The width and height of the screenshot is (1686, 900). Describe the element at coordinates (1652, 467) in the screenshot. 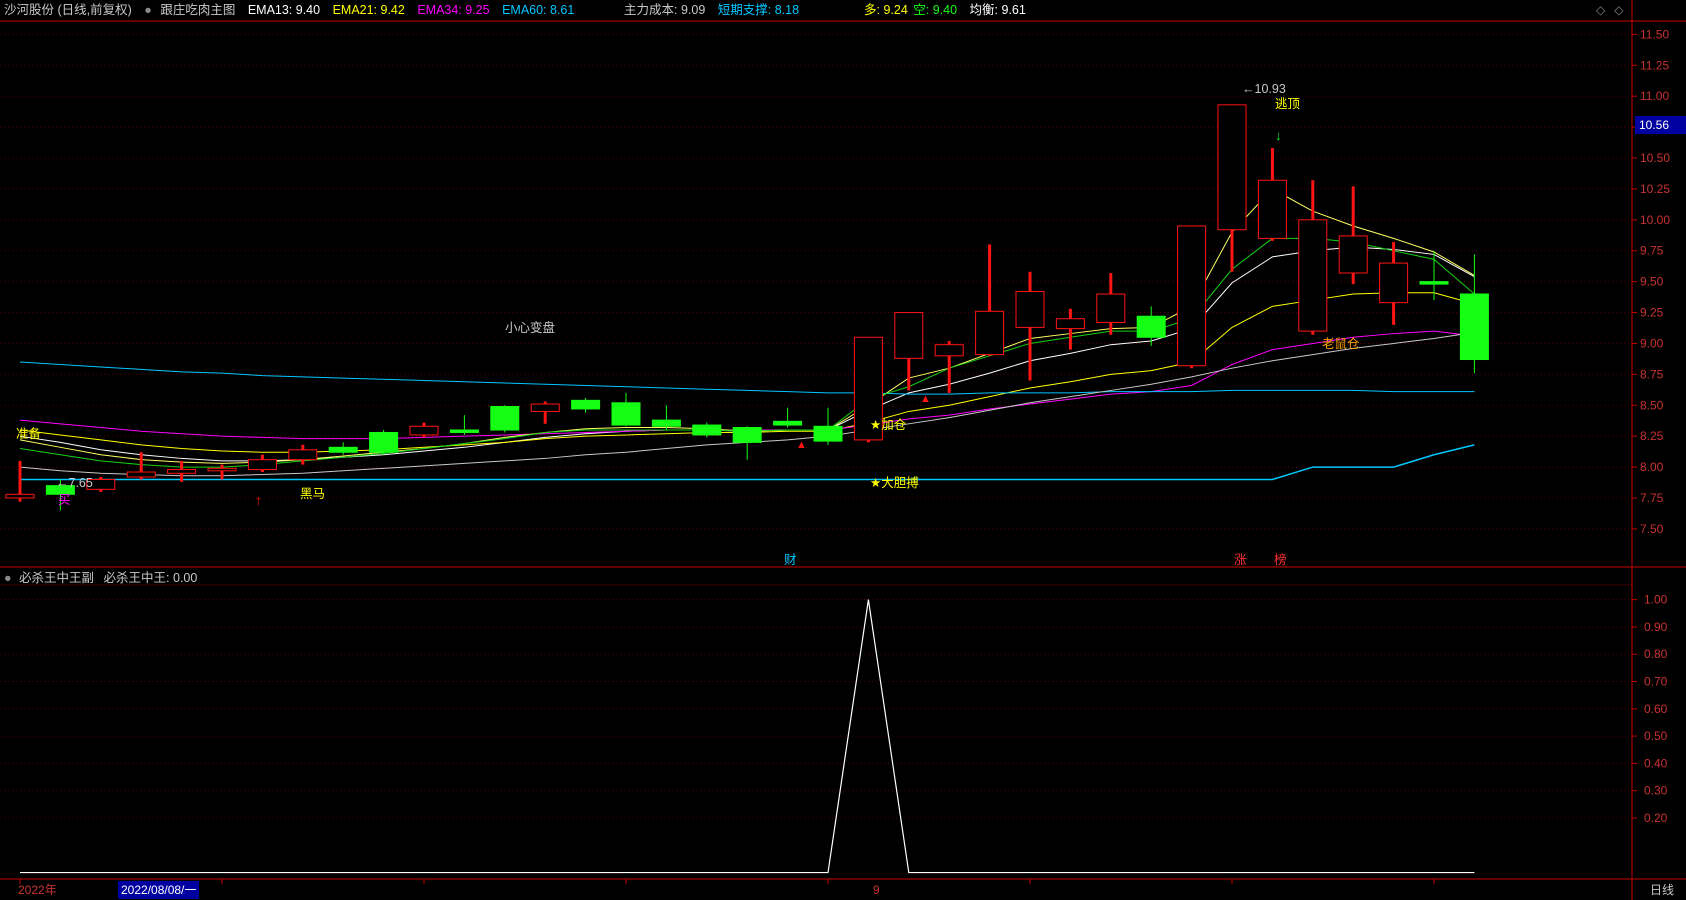

I see `y-tick-label: 8.00` at that location.